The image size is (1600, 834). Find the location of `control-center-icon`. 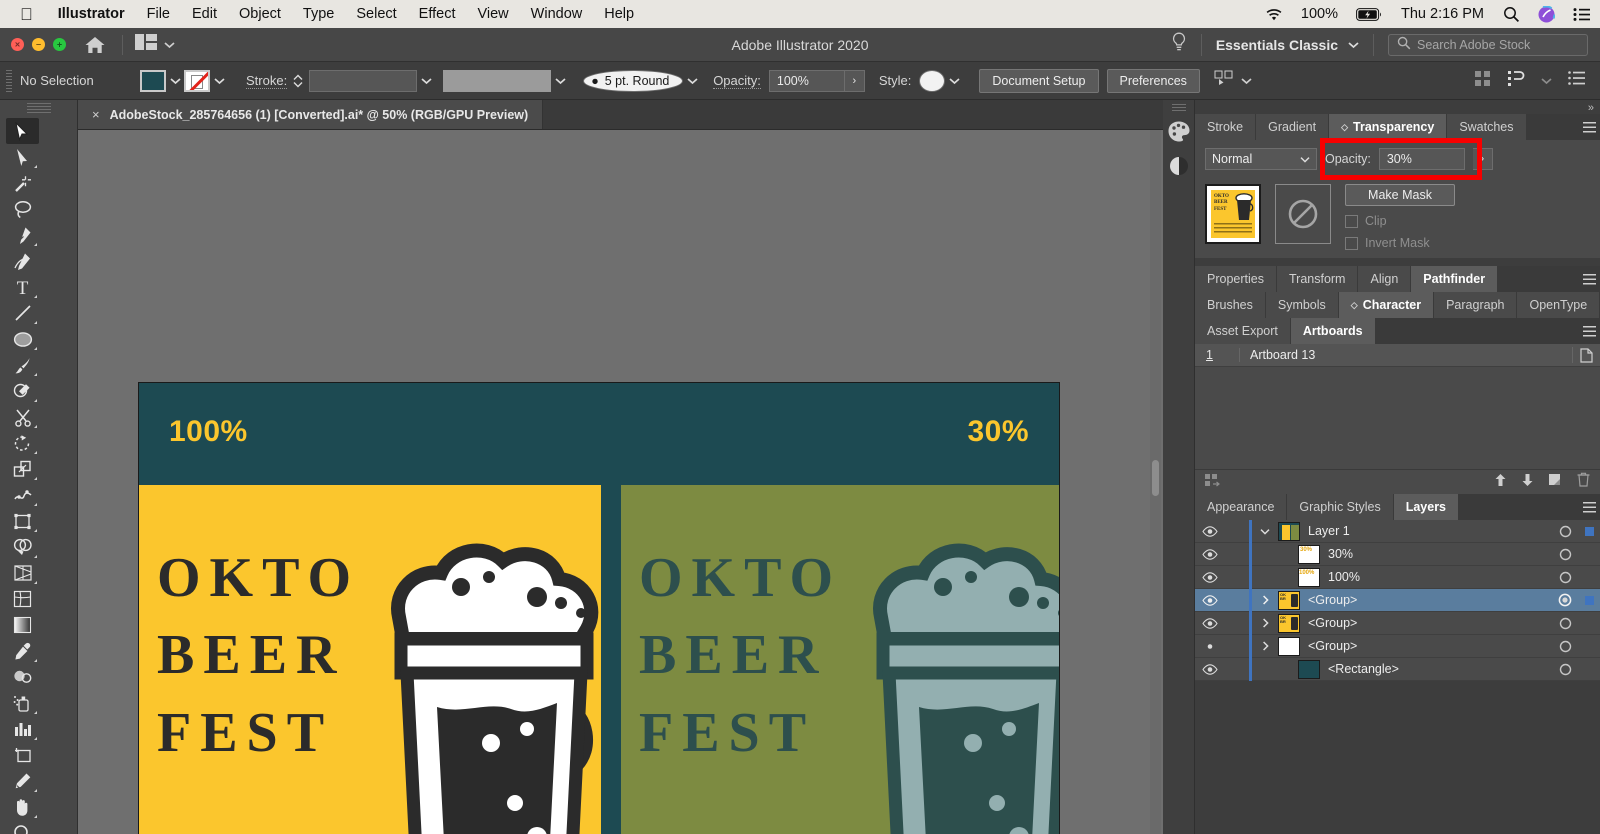

control-center-icon is located at coordinates (1582, 14).